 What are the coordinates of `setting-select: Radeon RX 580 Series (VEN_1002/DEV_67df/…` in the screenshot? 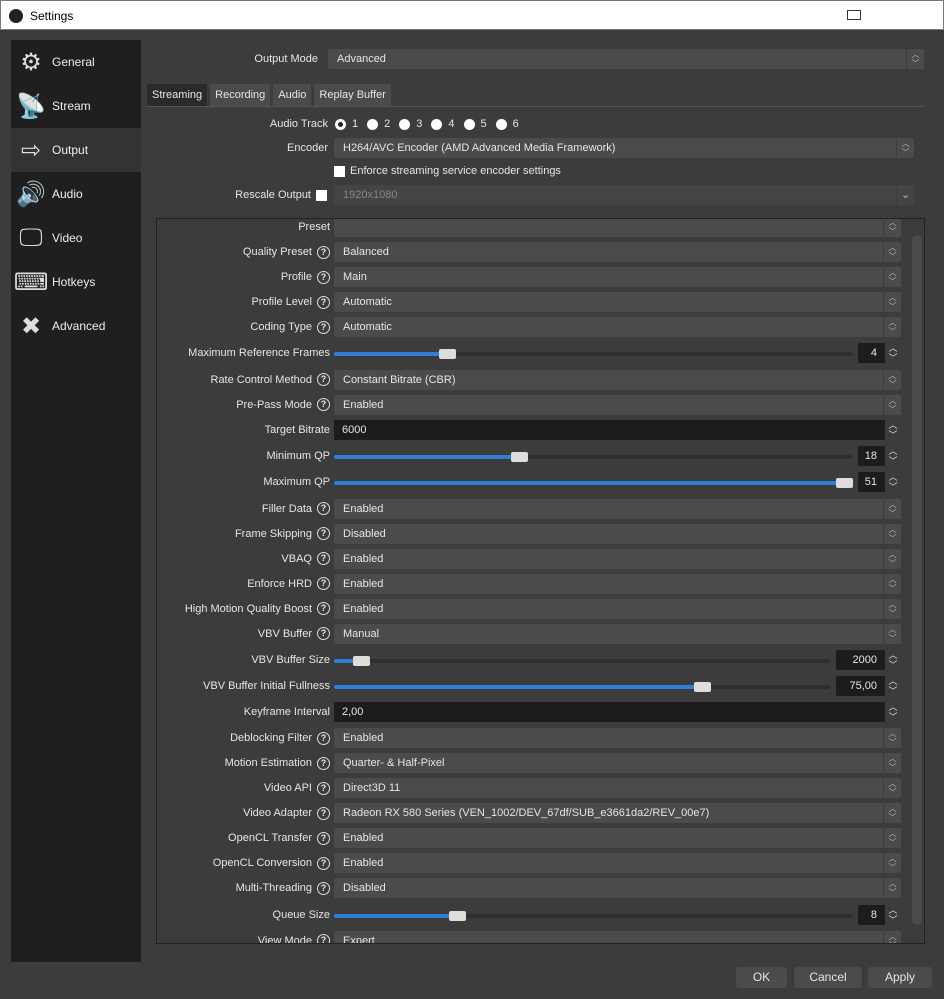 It's located at (617, 813).